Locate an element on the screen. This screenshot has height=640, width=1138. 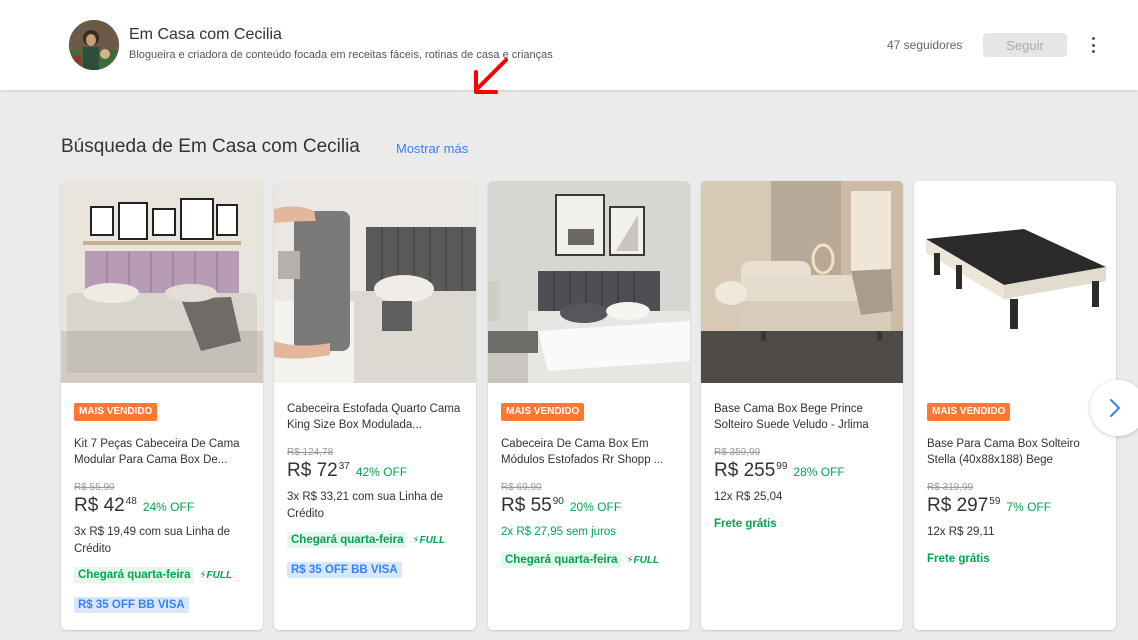
price: R$ 255 is located at coordinates (745, 470).